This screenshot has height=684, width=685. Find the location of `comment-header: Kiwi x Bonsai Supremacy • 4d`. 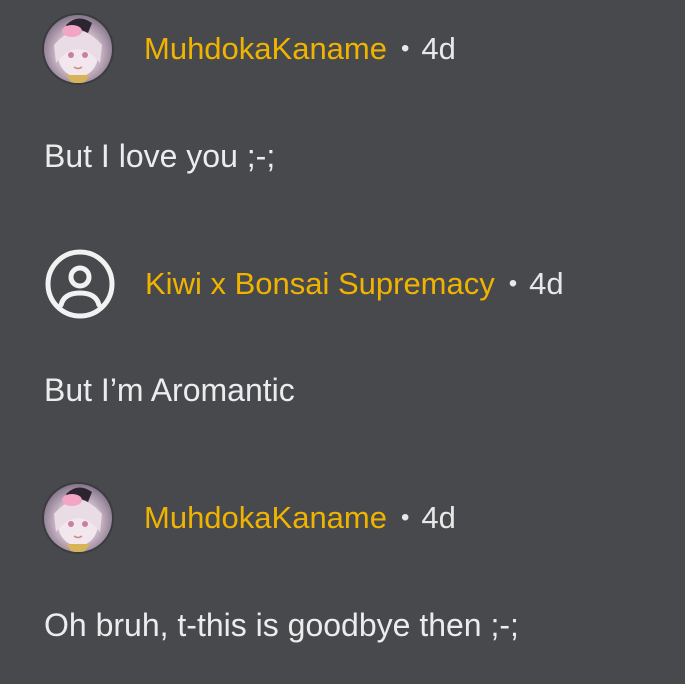

comment-header: Kiwi x Bonsai Supremacy • 4d is located at coordinates (304, 284).